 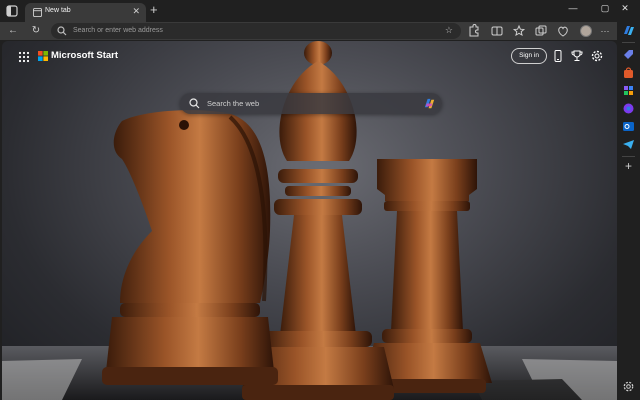 I want to click on shopping-bag-icon, so click(x=628, y=72).